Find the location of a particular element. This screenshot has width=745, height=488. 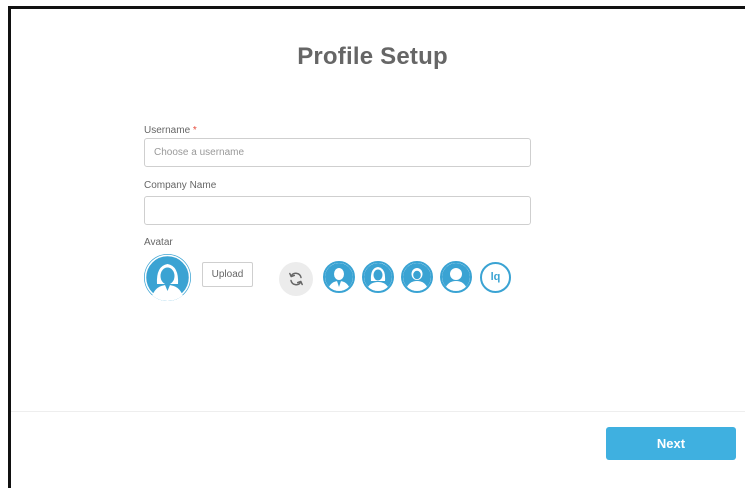

avatar-man-short-hair-icon is located at coordinates (417, 277).